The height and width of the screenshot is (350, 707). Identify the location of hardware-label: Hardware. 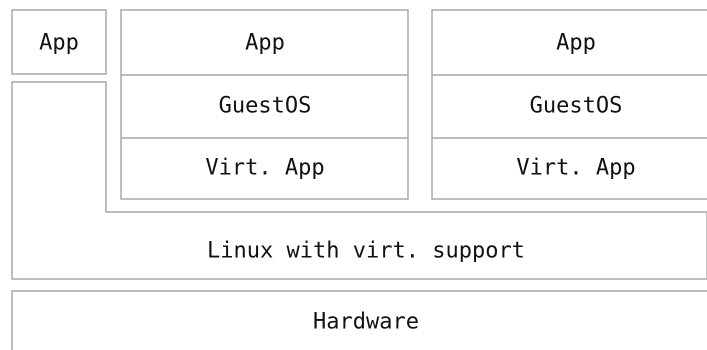
(366, 322).